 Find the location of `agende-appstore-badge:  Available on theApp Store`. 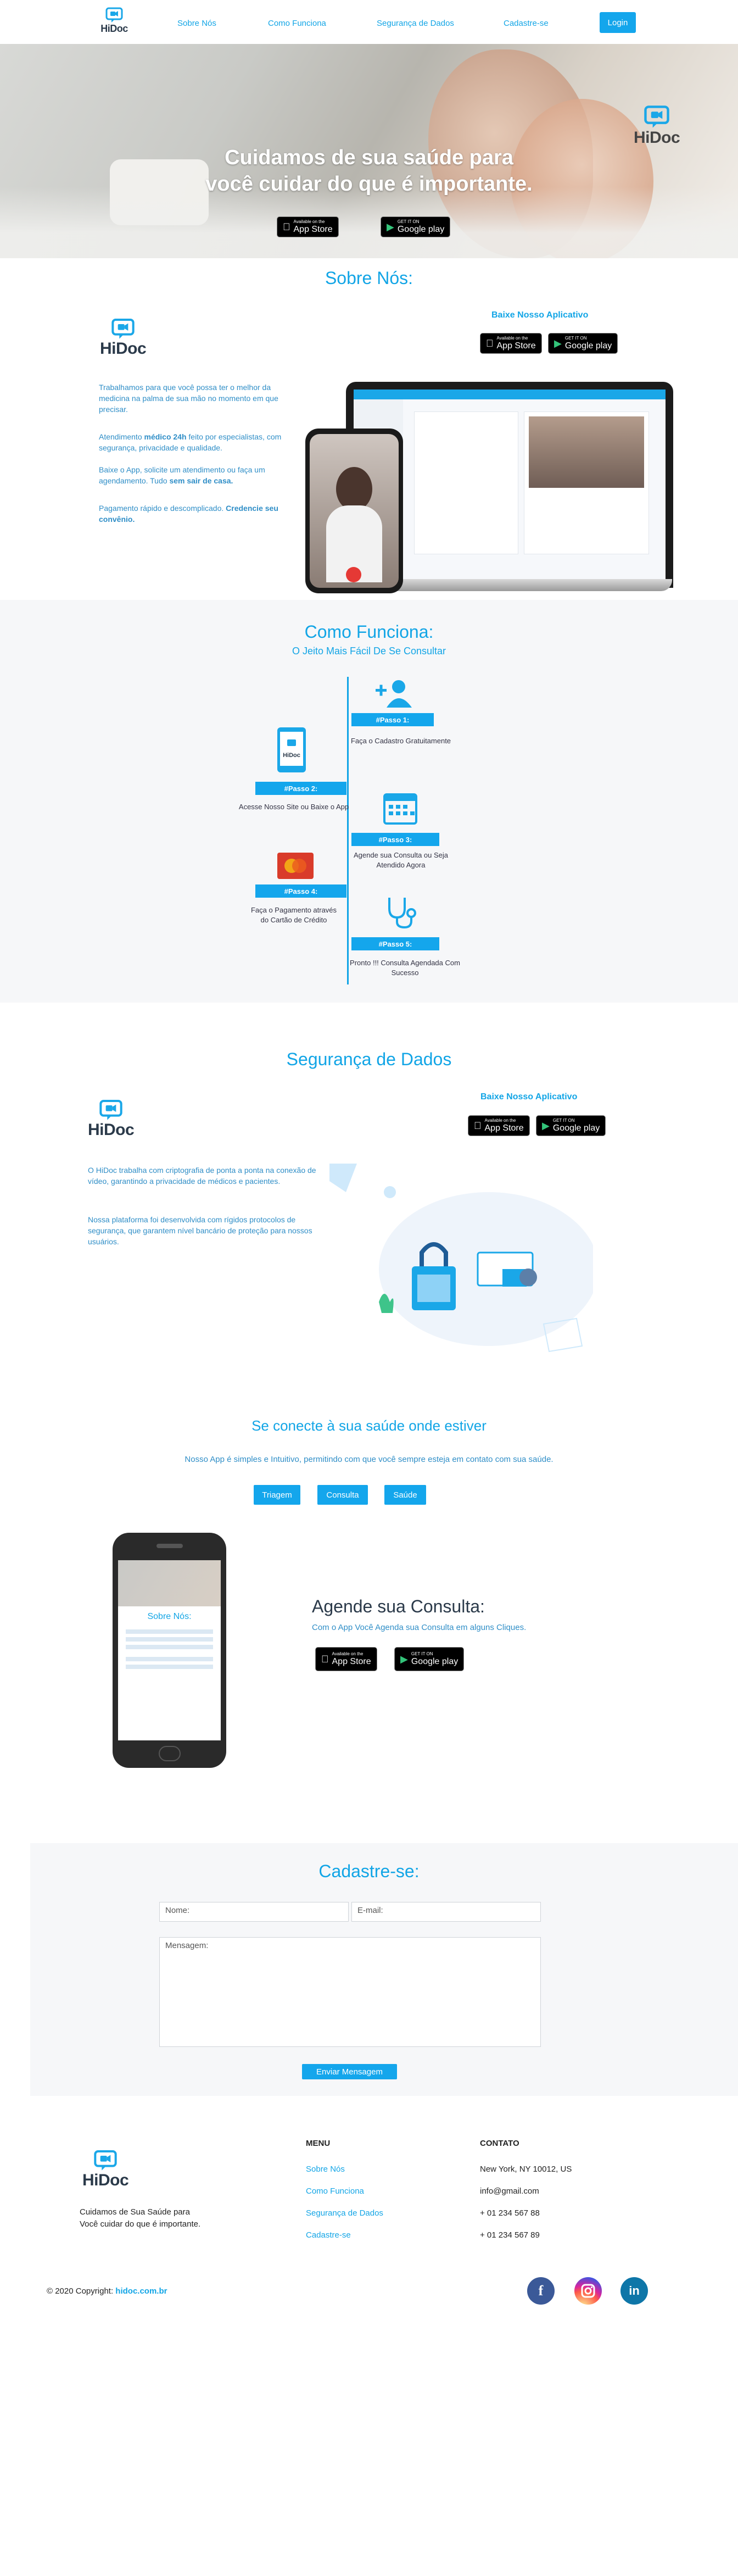

agende-appstore-badge:  Available on theApp Store is located at coordinates (346, 1659).